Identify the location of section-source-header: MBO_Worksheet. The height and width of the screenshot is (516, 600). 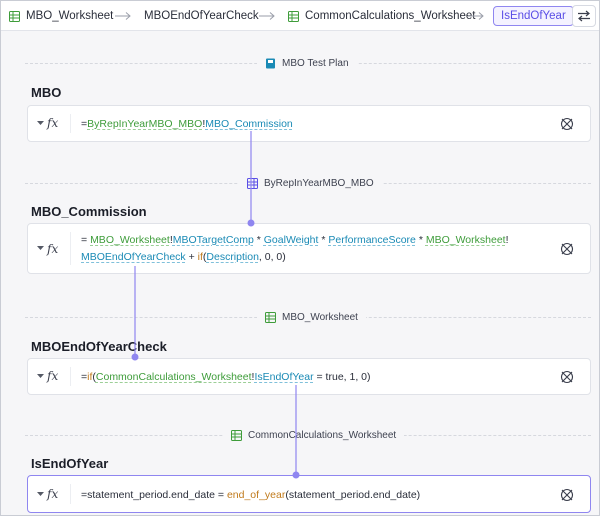
(308, 317).